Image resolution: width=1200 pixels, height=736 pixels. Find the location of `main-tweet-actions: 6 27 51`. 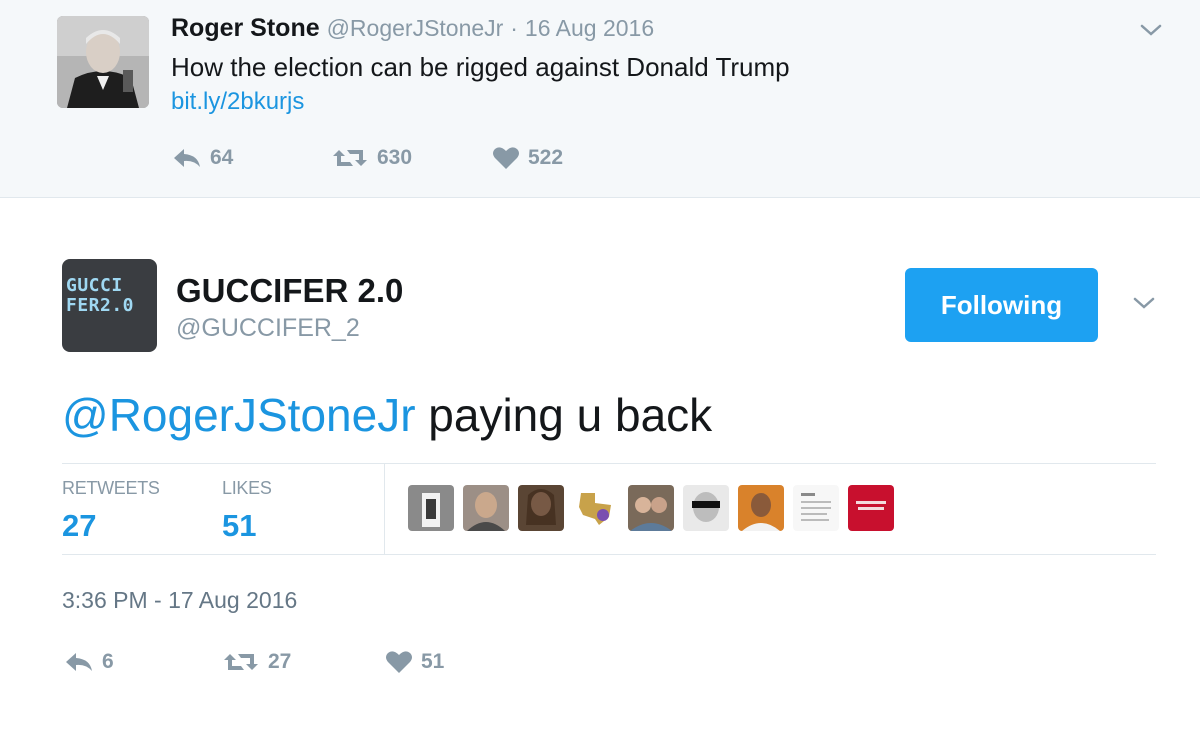

main-tweet-actions: 6 27 51 is located at coordinates (284, 662).